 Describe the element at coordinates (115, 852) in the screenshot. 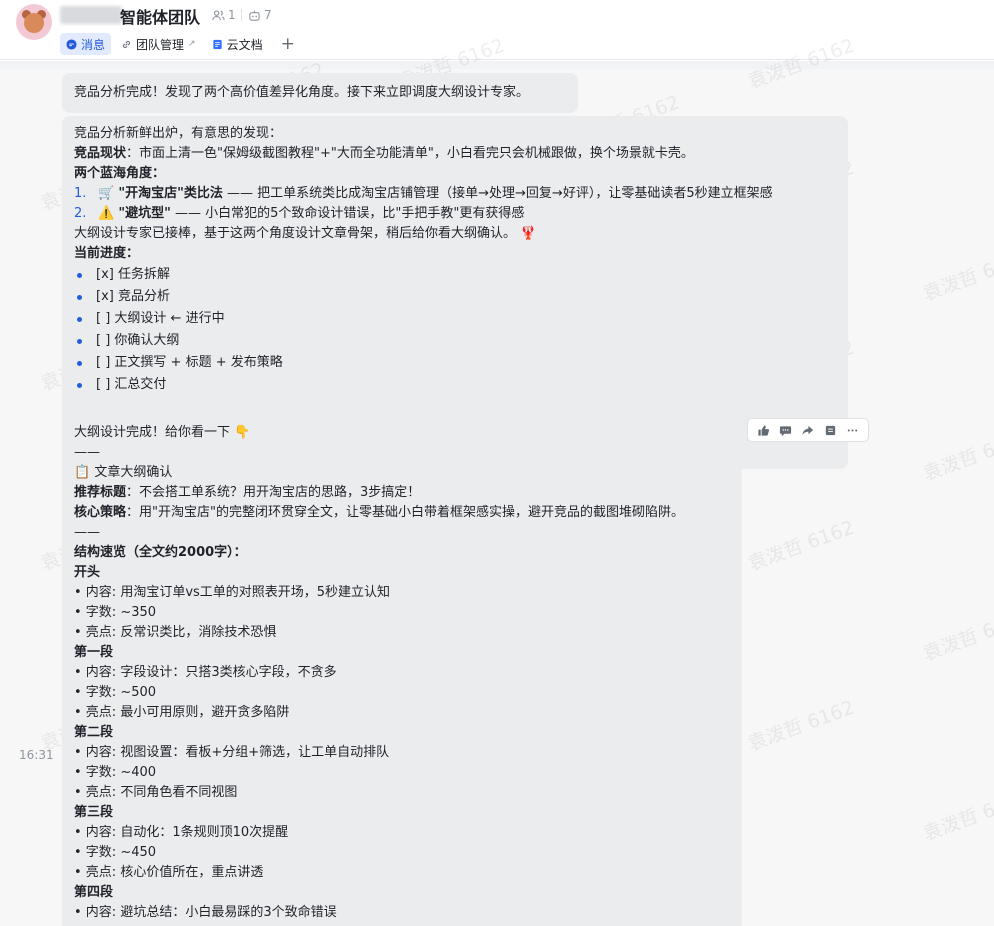

I see `section-item: • 字数: ~450` at that location.